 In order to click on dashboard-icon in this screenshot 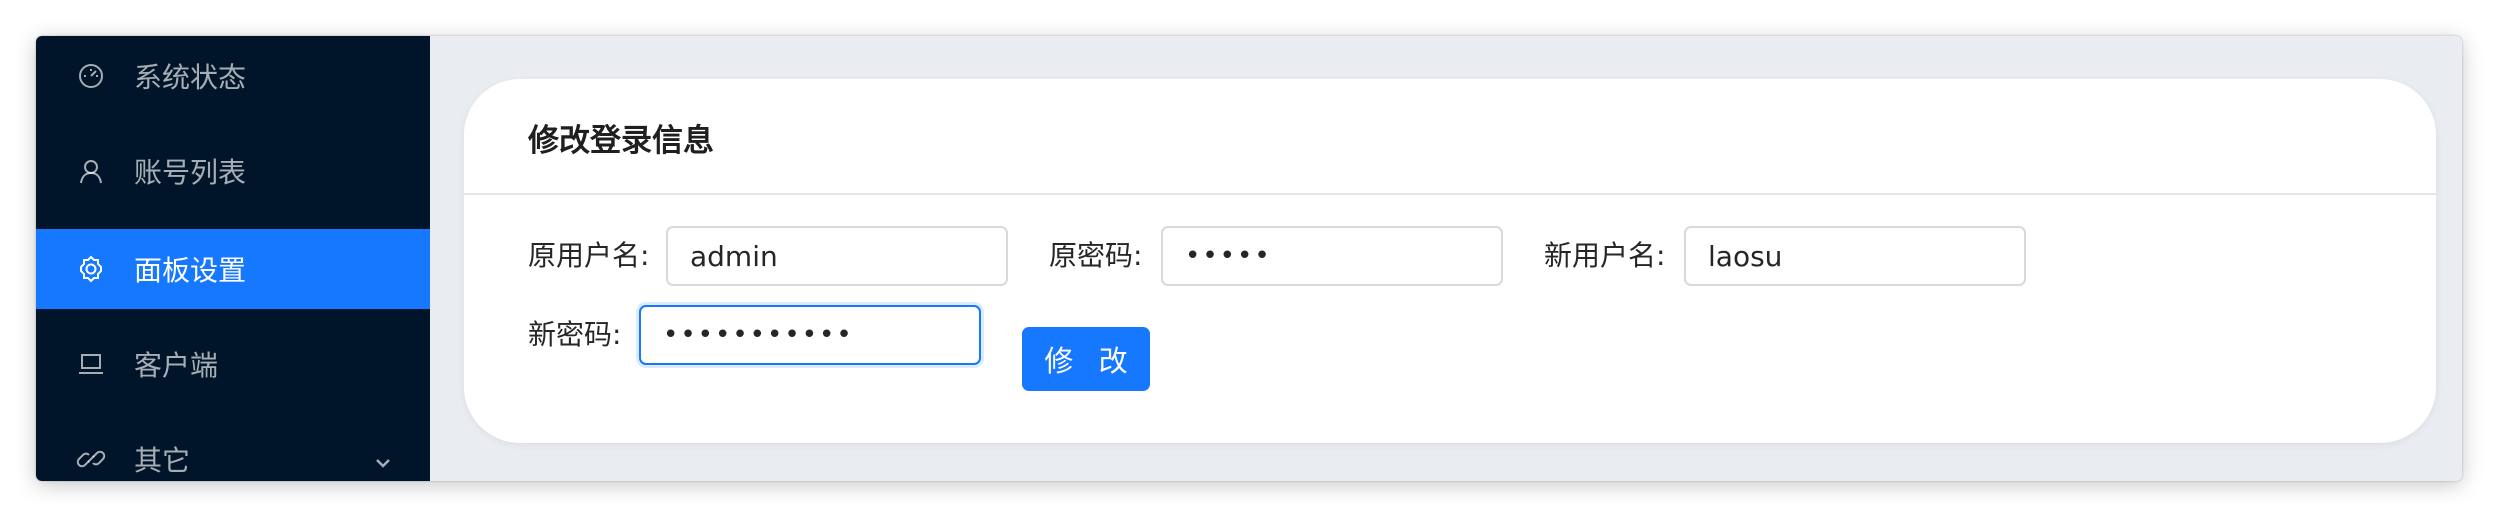, I will do `click(91, 76)`.